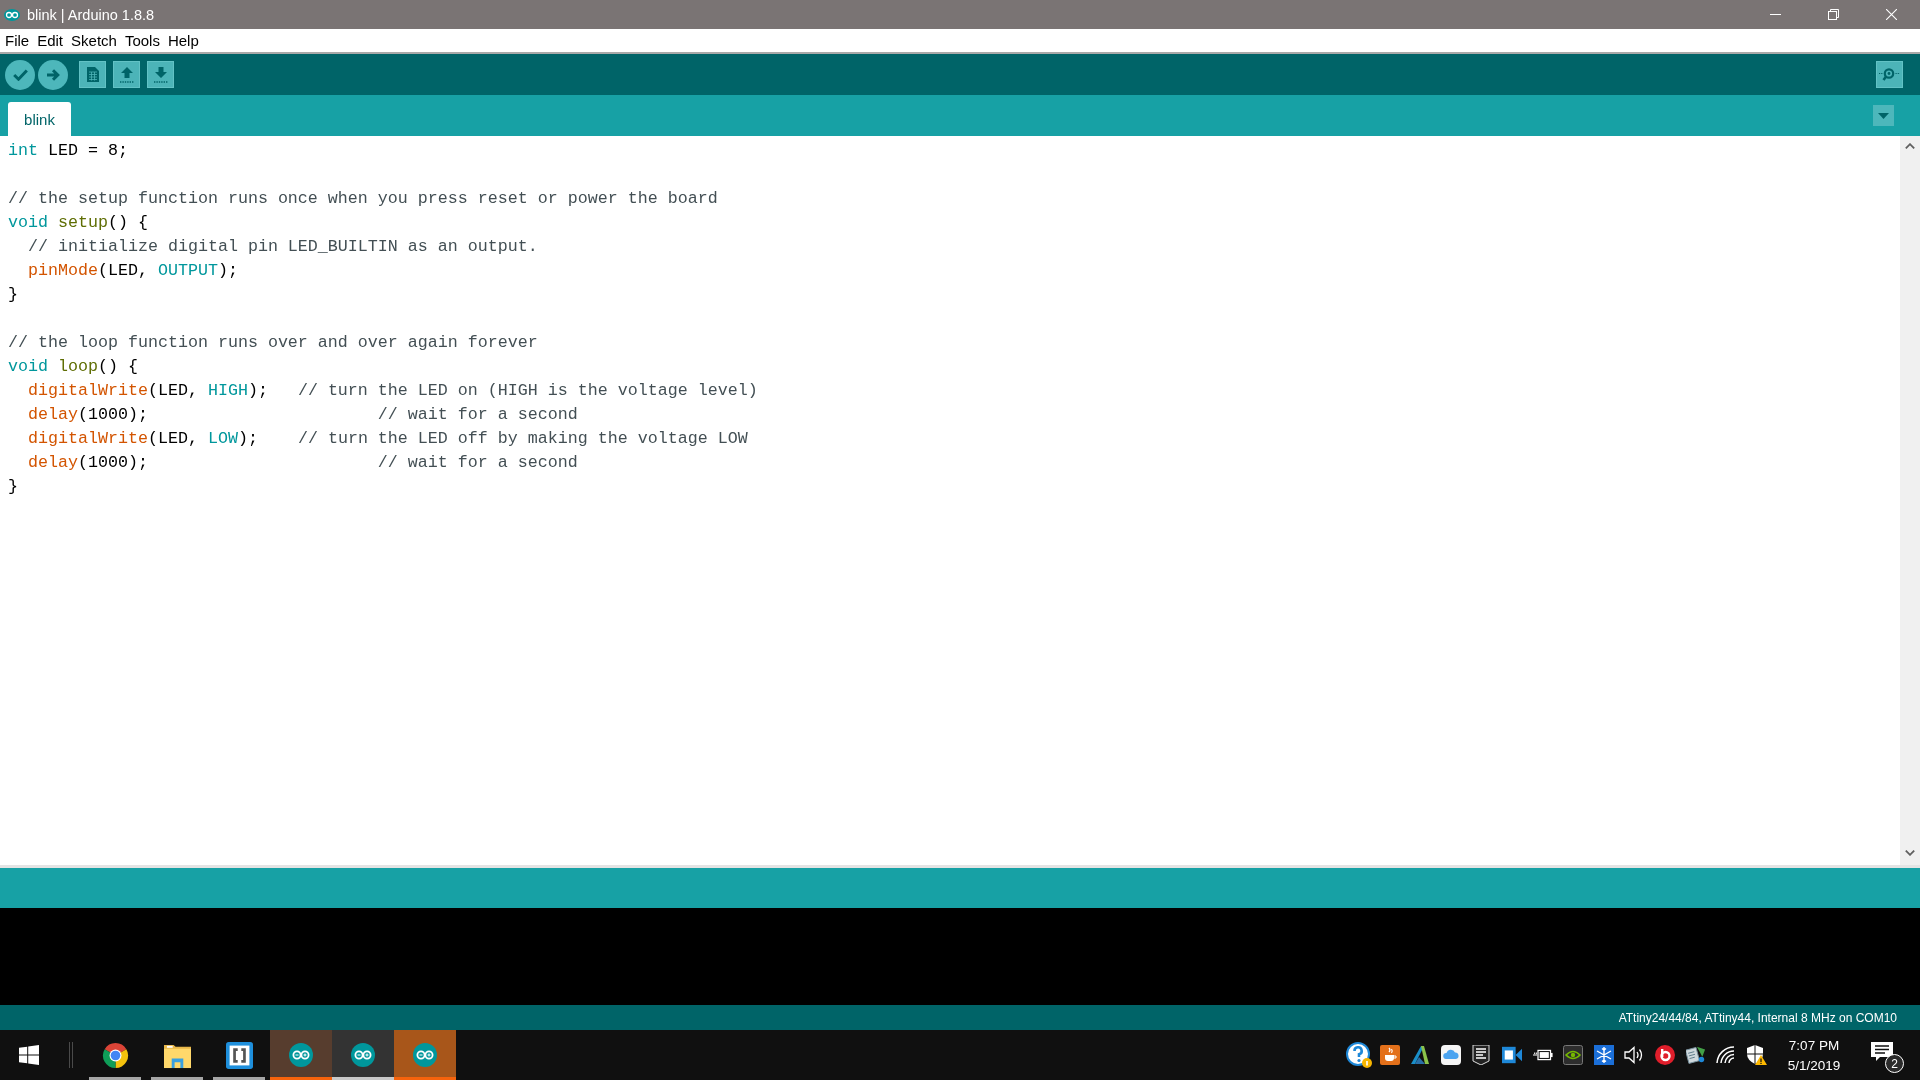 This screenshot has width=1920, height=1080. What do you see at coordinates (142, 40) in the screenshot?
I see `menu-item: Tools` at bounding box center [142, 40].